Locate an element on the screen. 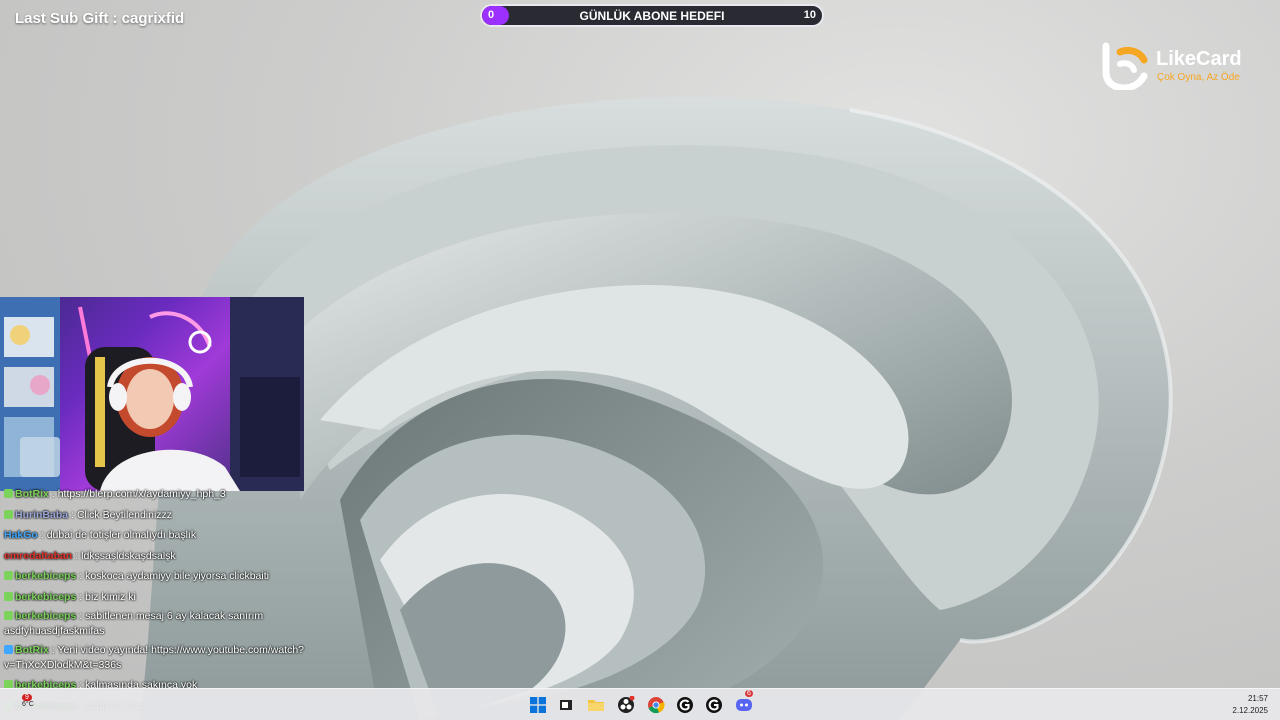 This screenshot has width=1280, height=720. goal-title: GÜNLÜK ABONE HEDEFI is located at coordinates (652, 16).